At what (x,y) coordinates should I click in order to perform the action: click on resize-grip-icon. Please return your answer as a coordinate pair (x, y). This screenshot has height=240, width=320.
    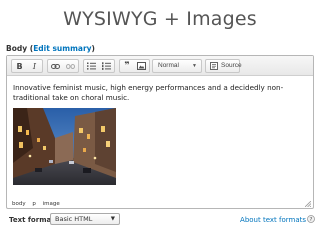
    Looking at the image, I should click on (308, 204).